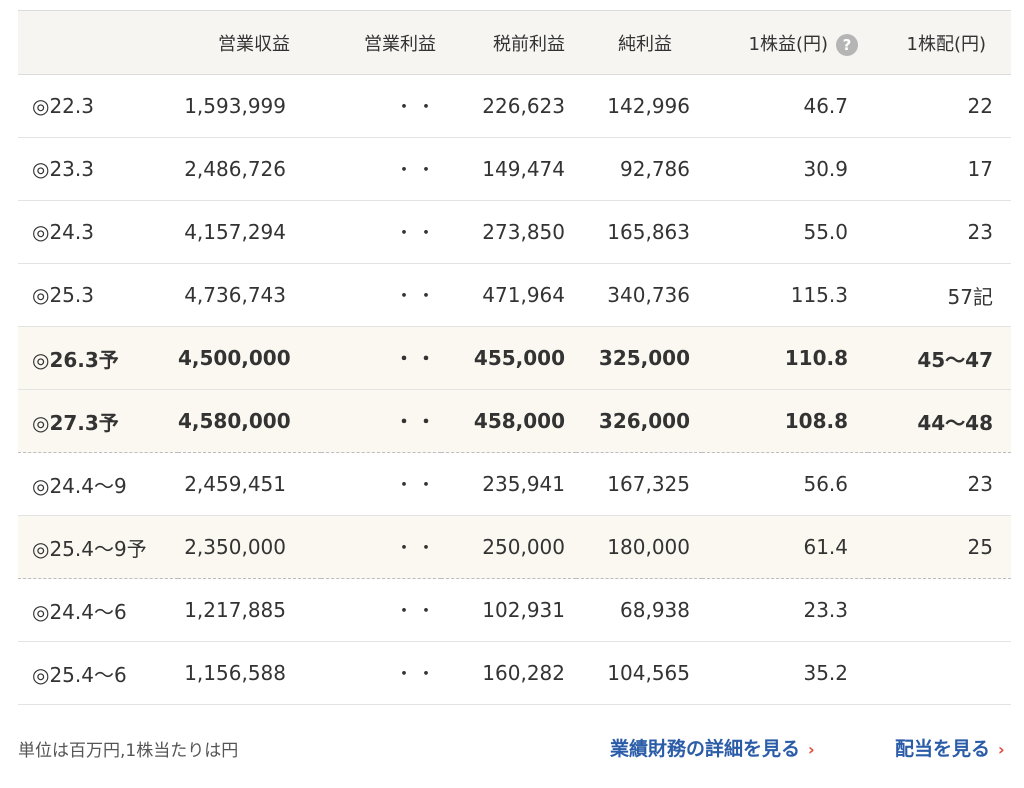 The width and height of the screenshot is (1024, 788). I want to click on eps-cell: 30.9, so click(785, 169).